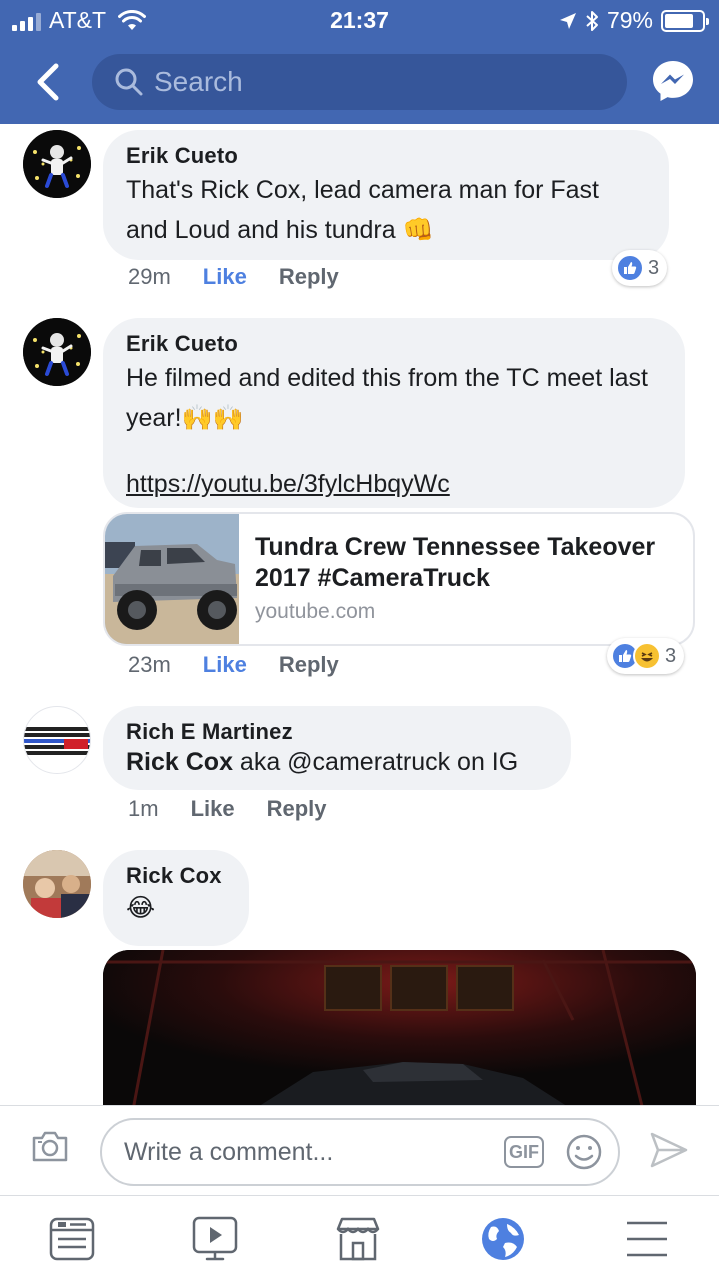 This screenshot has height=1279, width=719. I want to click on comment-video, so click(399, 1030).